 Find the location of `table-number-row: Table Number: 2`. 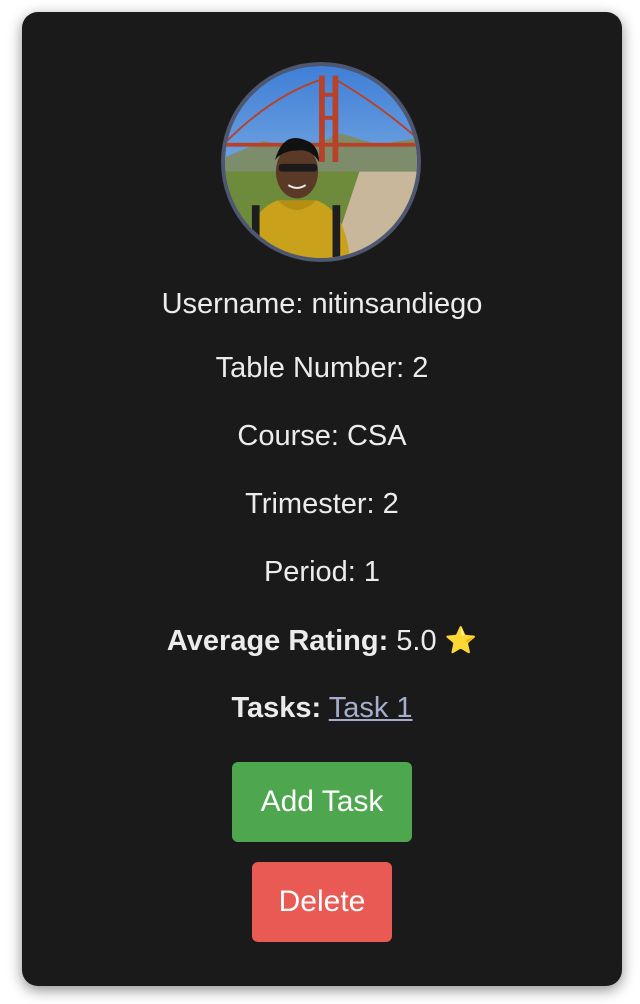

table-number-row: Table Number: 2 is located at coordinates (322, 368).